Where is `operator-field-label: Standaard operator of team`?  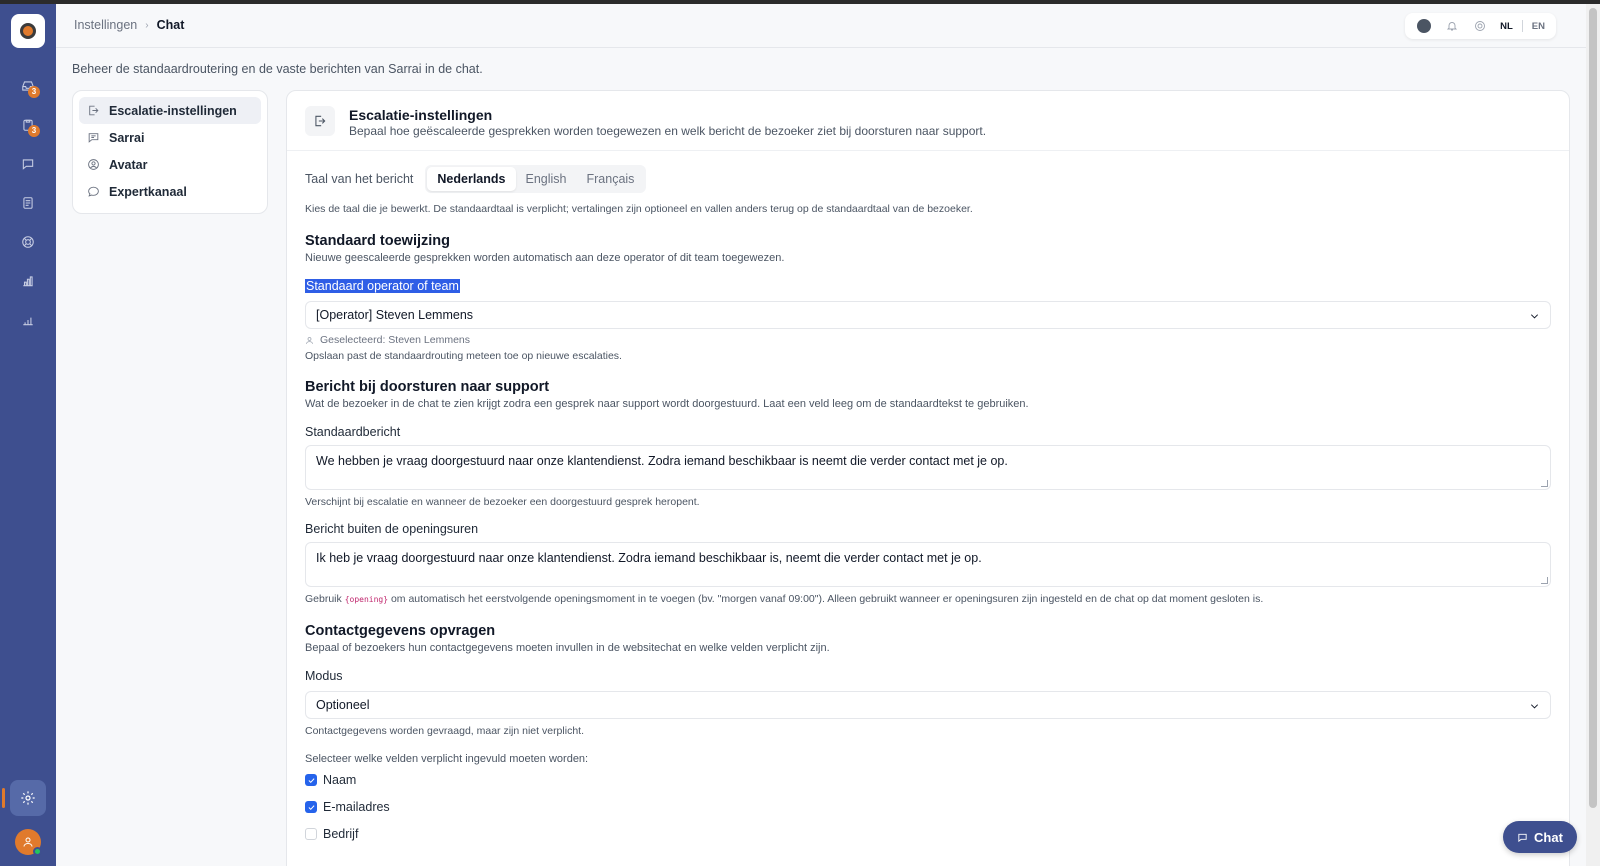 operator-field-label: Standaard operator of team is located at coordinates (382, 286).